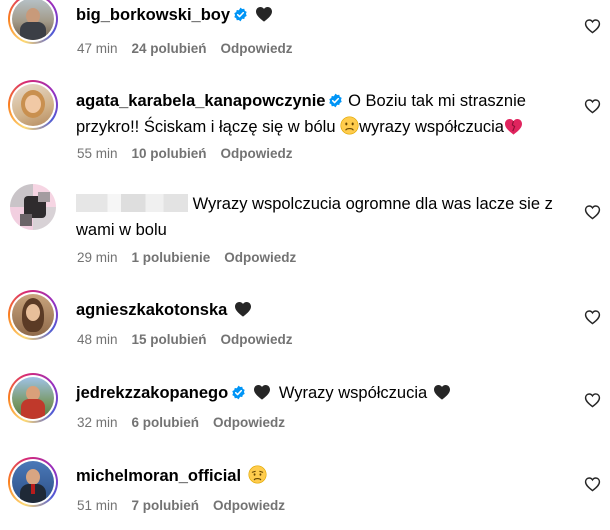 Image resolution: width=610 pixels, height=530 pixels. I want to click on comment-likes: 24 polubień, so click(169, 48).